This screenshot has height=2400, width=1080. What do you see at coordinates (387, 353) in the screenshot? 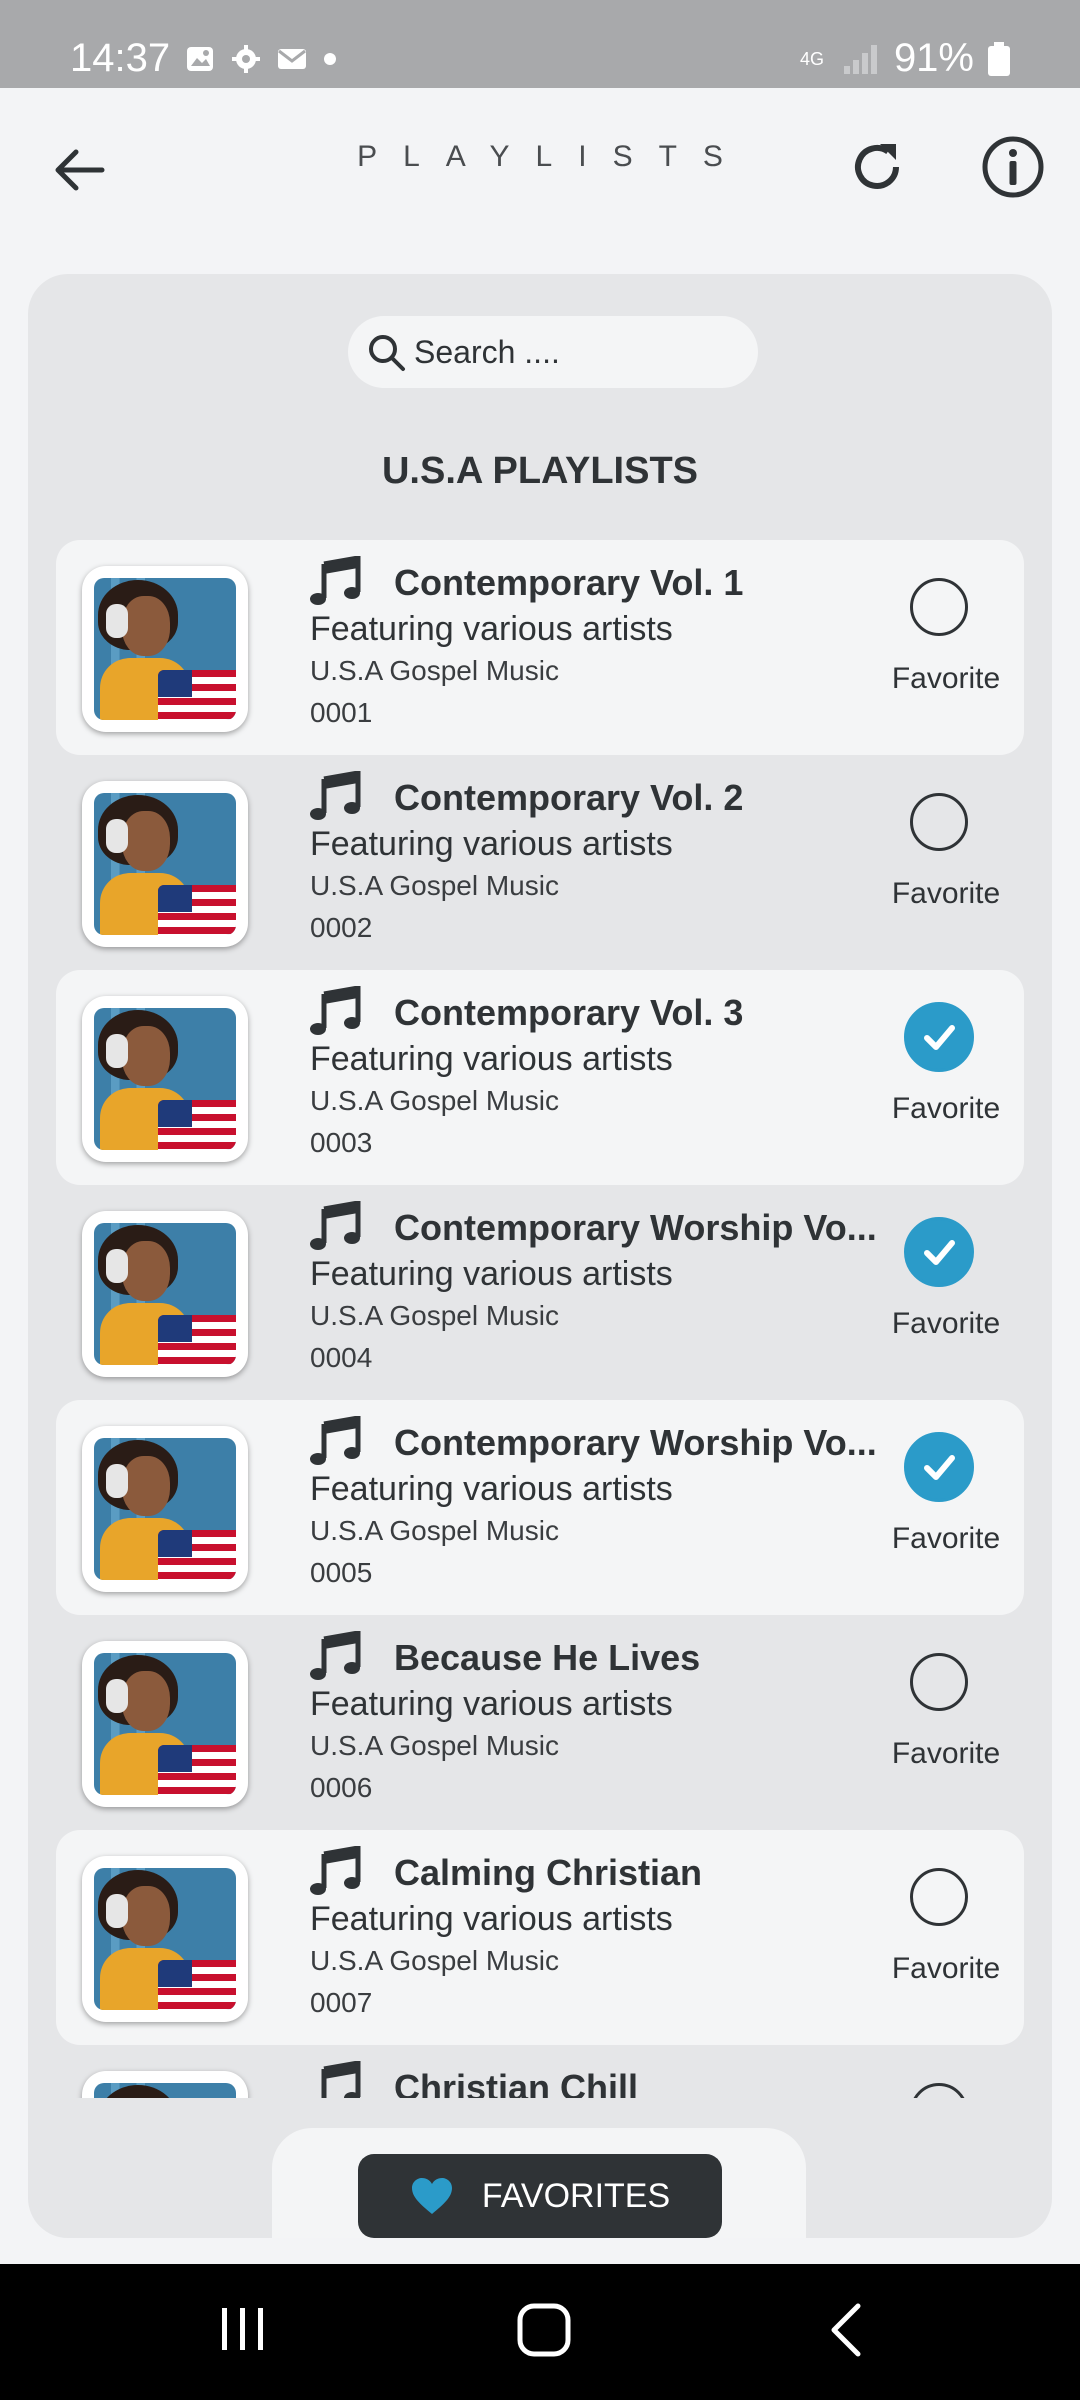
I see `search-icon` at bounding box center [387, 353].